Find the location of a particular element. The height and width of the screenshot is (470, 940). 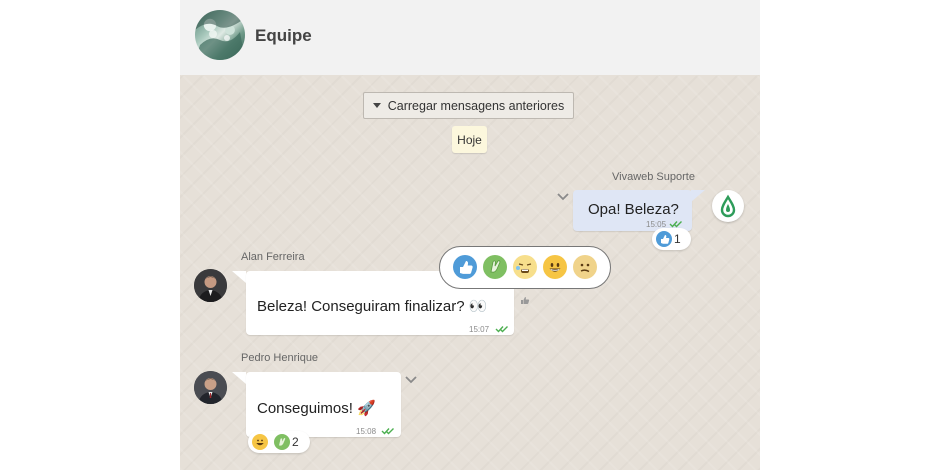

load-older-messages-button: Carregar mensagens anteriores is located at coordinates (468, 105).